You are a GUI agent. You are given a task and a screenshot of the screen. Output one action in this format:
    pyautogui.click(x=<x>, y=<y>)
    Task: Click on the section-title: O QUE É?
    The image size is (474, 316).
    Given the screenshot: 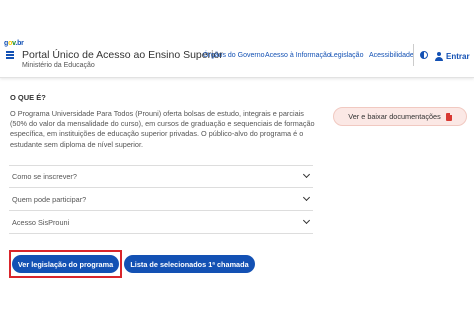 What is the action you would take?
    pyautogui.click(x=28, y=97)
    